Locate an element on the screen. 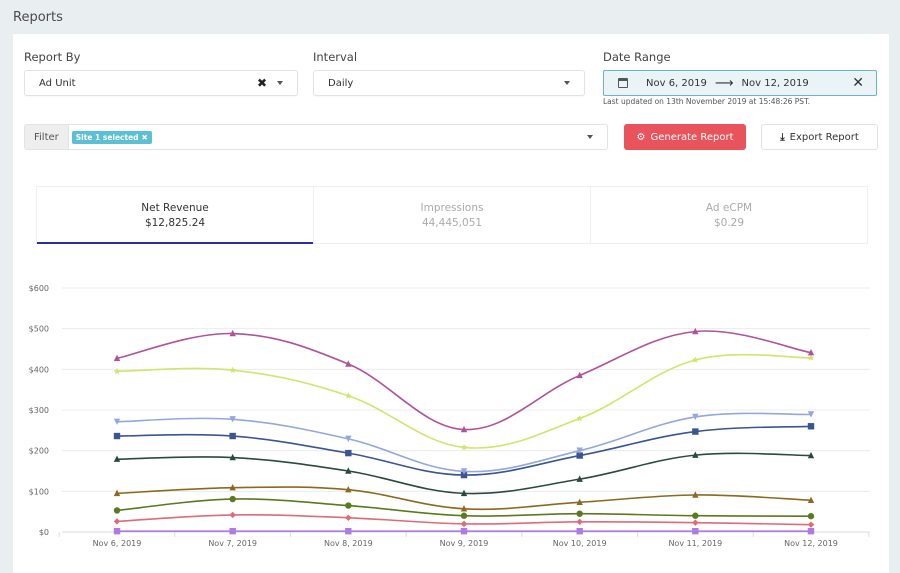 This screenshot has width=900, height=573. x-tick-label: Nov 11, 2019 is located at coordinates (695, 543).